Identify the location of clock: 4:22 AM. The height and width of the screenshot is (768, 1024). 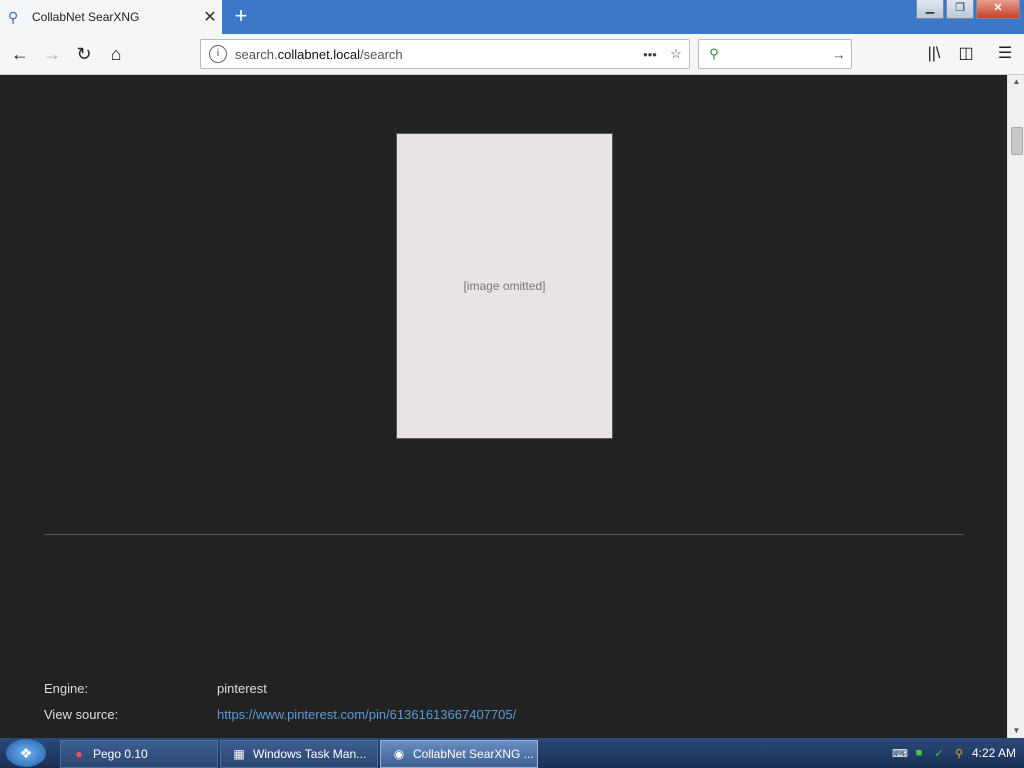
(994, 753).